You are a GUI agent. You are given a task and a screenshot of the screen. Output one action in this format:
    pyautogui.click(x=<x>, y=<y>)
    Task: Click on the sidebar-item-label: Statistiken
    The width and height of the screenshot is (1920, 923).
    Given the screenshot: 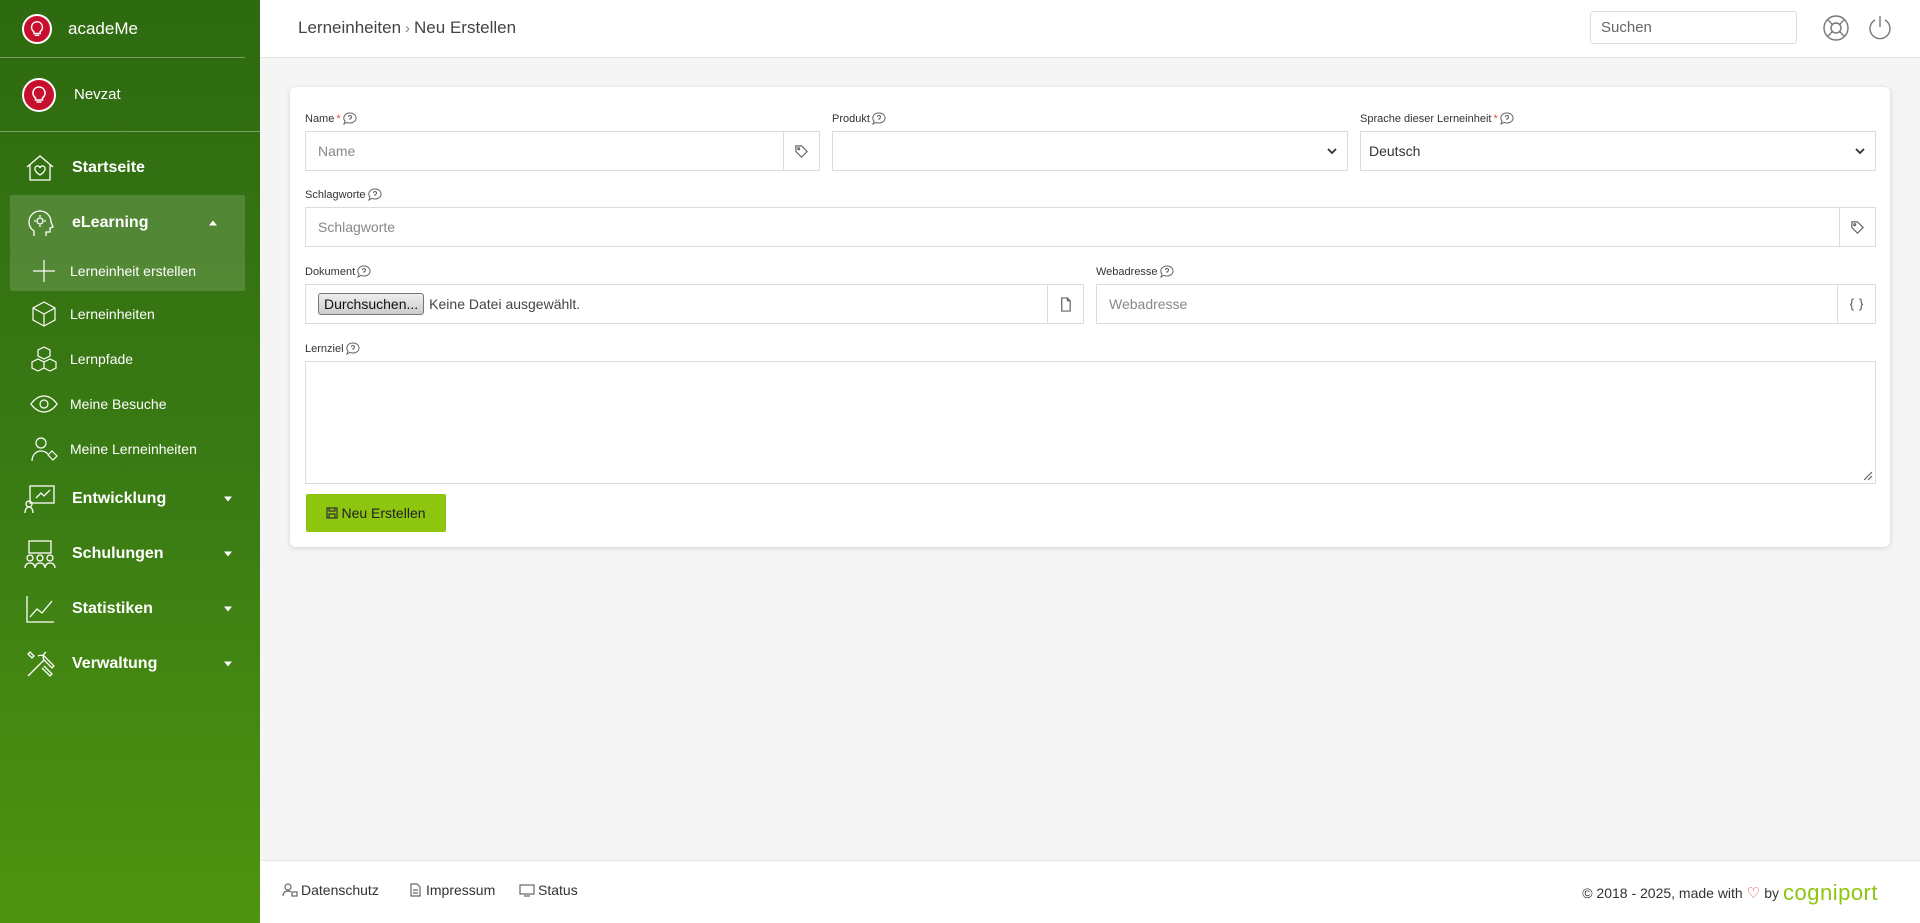 What is the action you would take?
    pyautogui.click(x=112, y=608)
    